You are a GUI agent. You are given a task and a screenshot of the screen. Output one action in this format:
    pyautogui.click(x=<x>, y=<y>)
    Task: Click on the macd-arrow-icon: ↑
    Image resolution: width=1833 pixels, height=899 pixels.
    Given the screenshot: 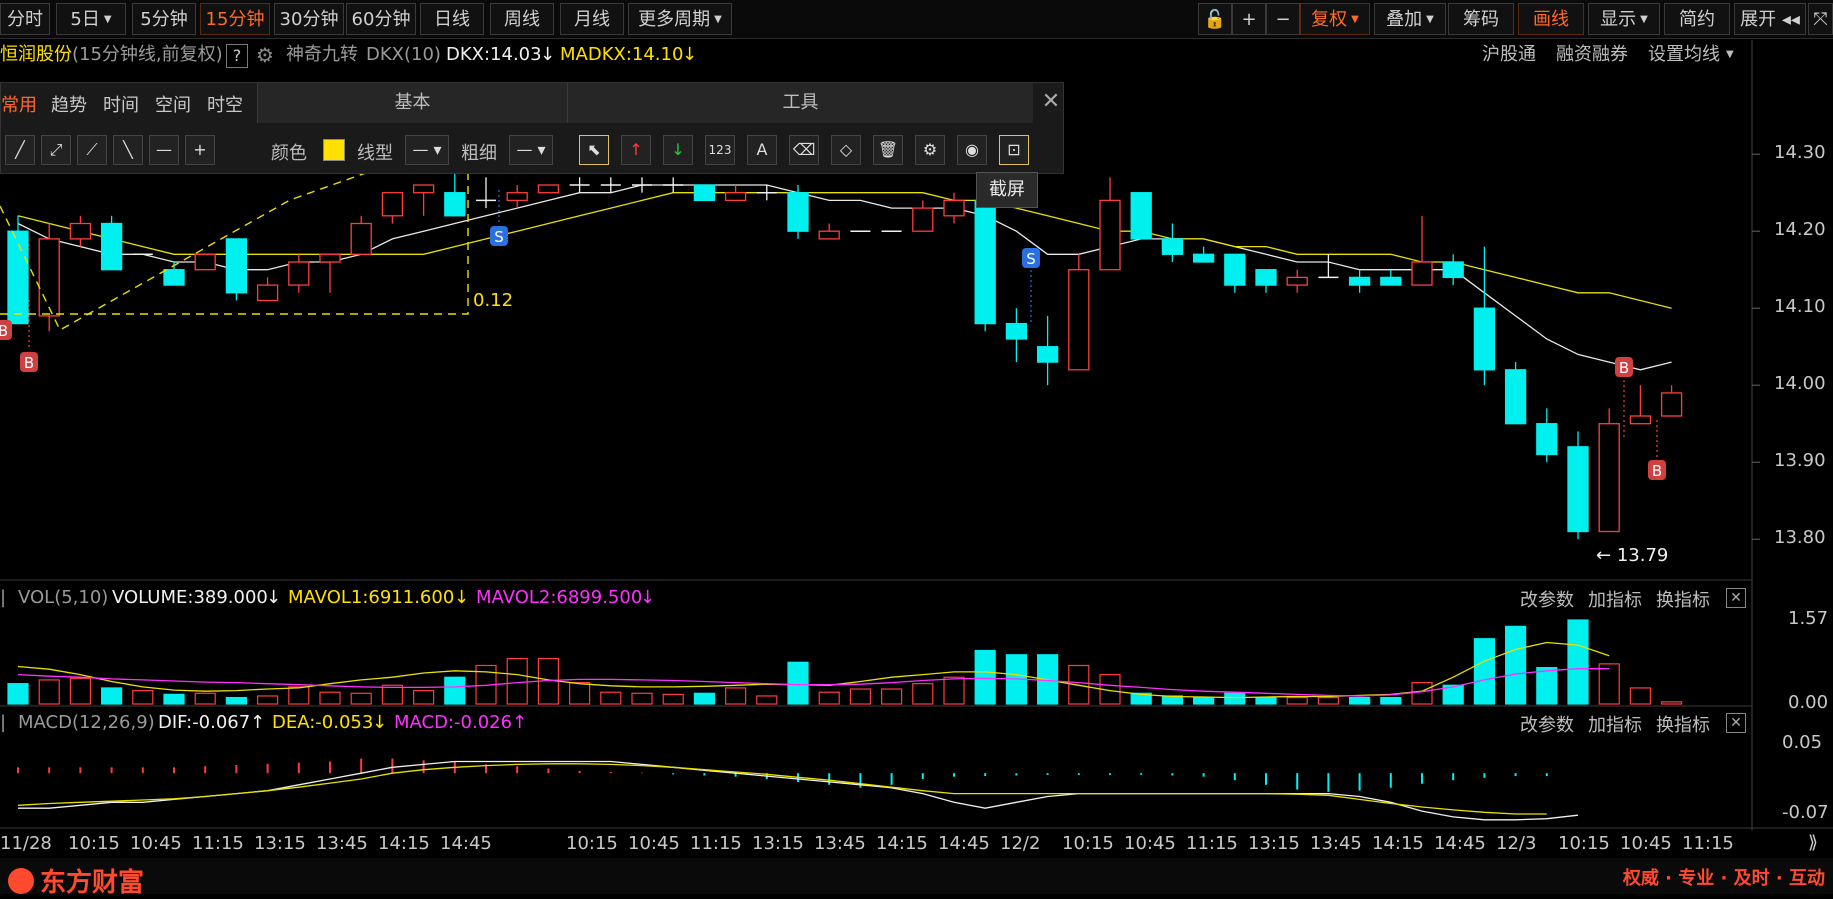 What is the action you would take?
    pyautogui.click(x=520, y=722)
    